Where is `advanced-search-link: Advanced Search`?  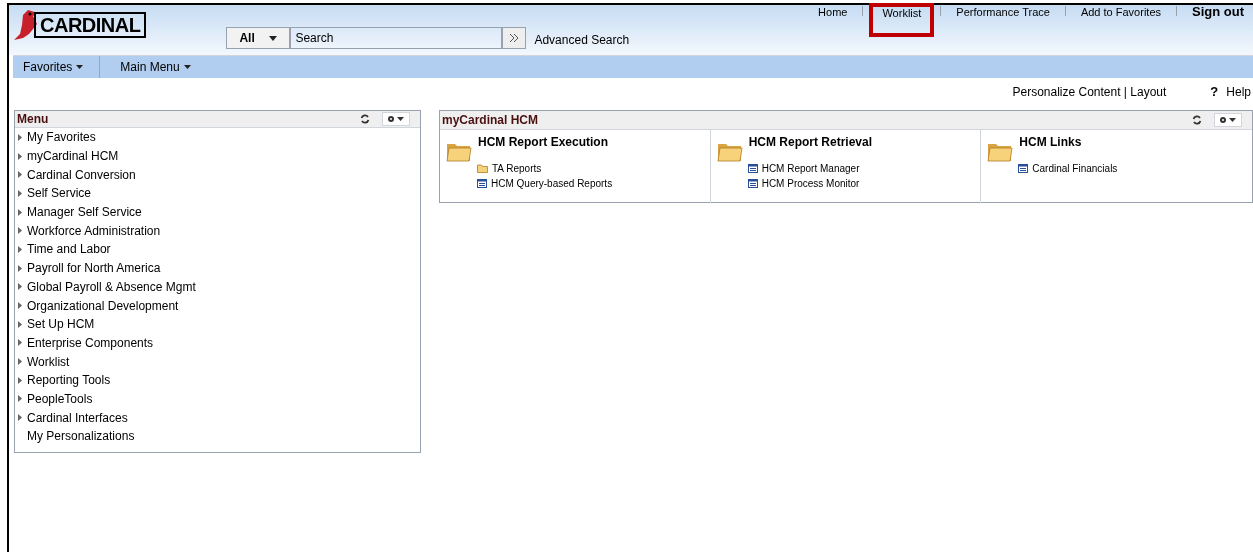
advanced-search-link: Advanced Search is located at coordinates (582, 40).